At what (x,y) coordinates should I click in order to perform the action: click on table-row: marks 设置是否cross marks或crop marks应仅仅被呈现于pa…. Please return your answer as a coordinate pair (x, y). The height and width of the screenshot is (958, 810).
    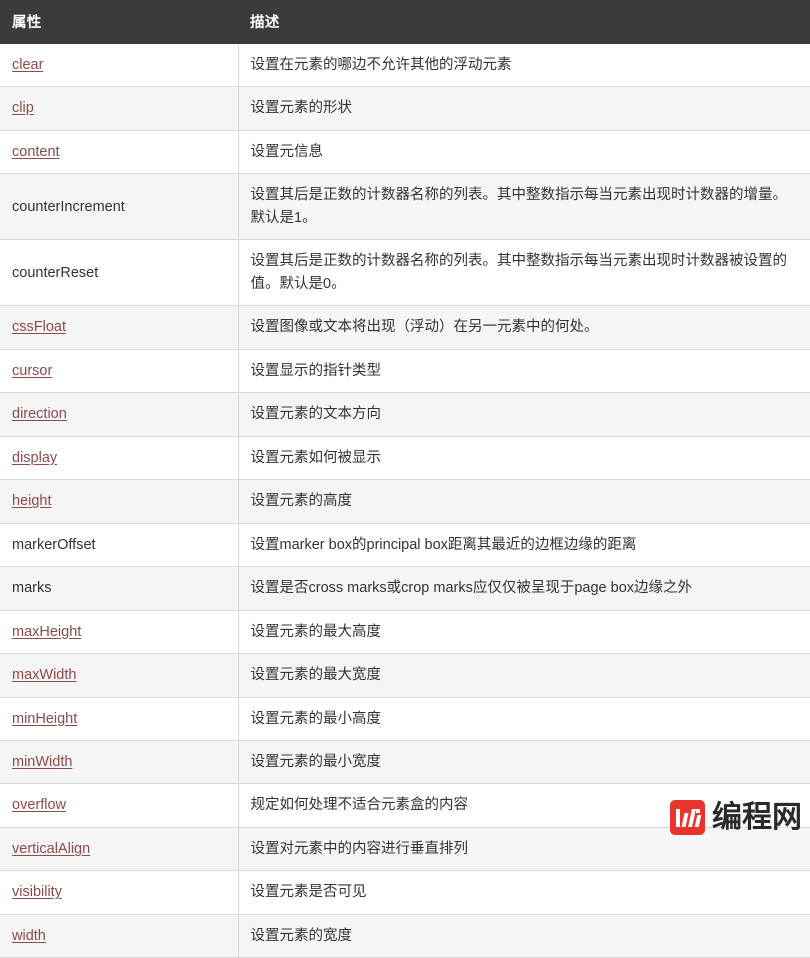
    Looking at the image, I should click on (405, 588).